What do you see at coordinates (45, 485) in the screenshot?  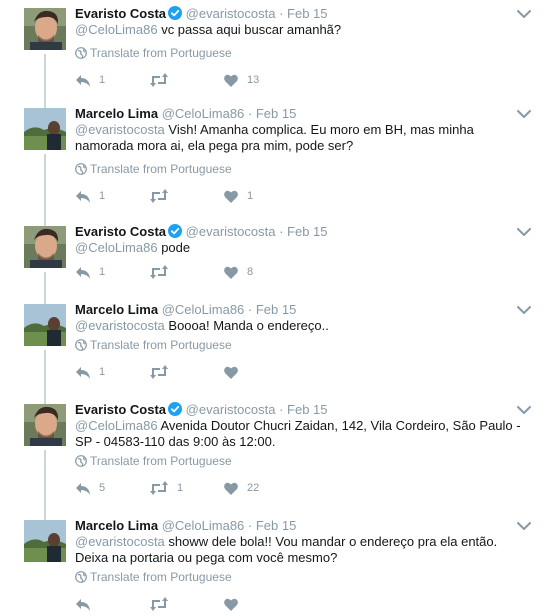 I see `thread-connector` at bounding box center [45, 485].